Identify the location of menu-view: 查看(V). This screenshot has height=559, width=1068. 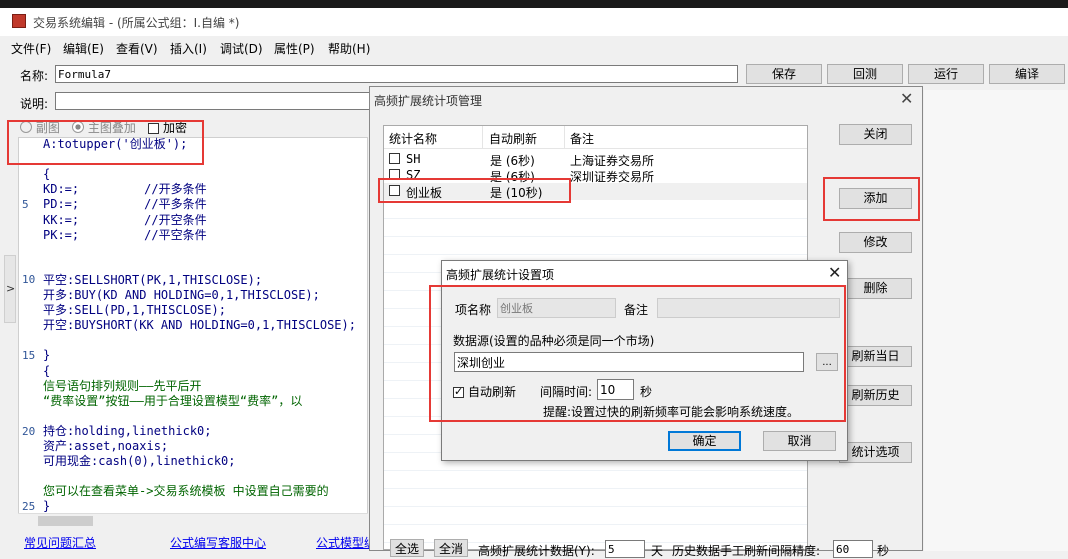
(137, 48).